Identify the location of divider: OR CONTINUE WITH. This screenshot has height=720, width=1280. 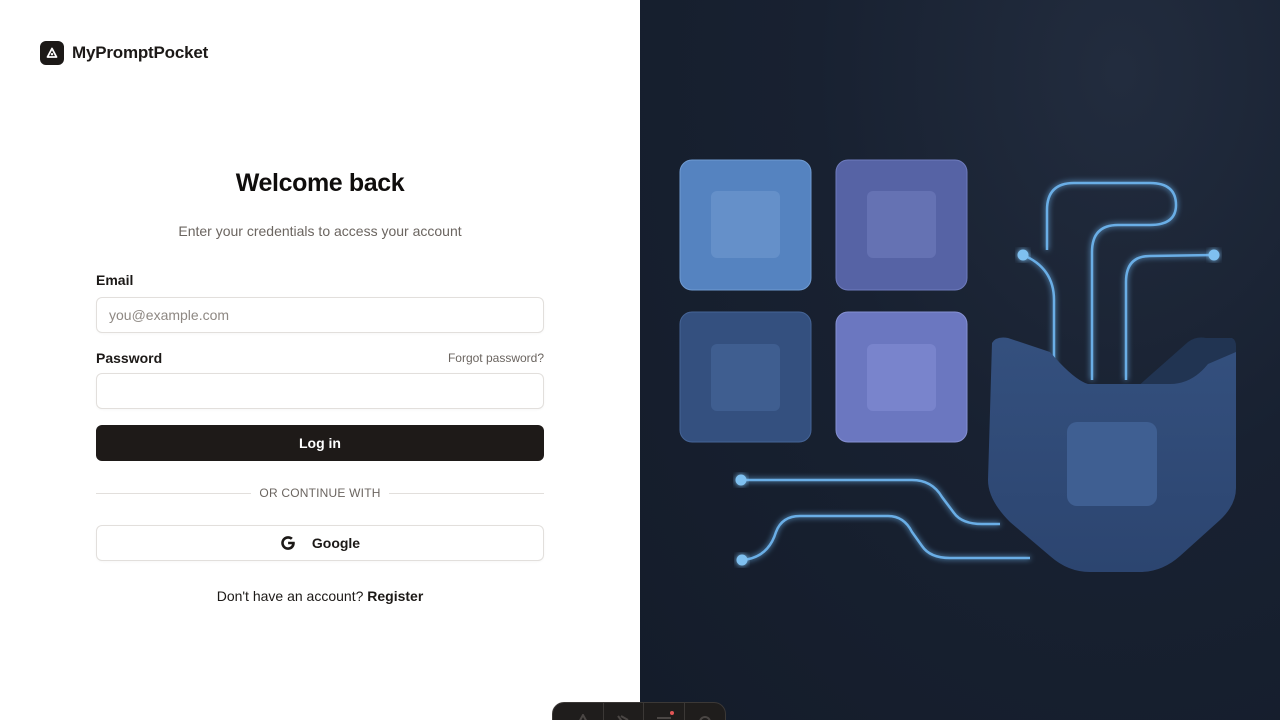
(320, 493).